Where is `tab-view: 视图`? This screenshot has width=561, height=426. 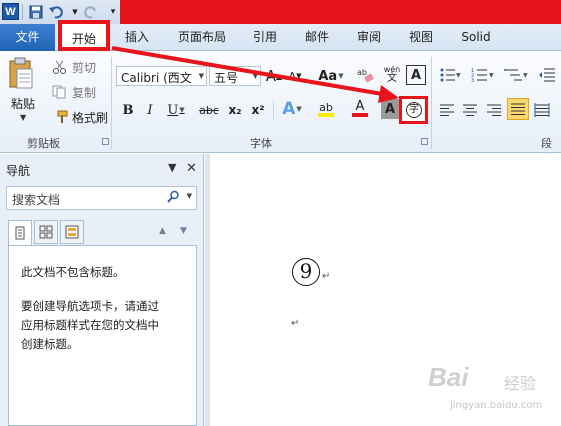
tab-view: 视图 is located at coordinates (421, 37).